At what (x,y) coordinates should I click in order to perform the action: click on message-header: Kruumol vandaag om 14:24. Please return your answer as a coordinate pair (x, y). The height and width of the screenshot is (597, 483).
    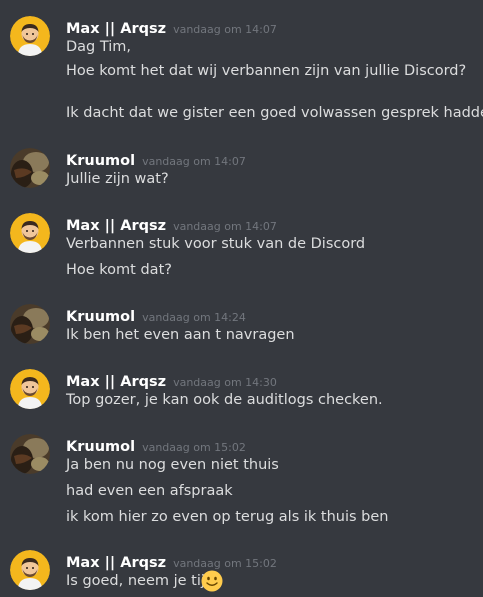
    Looking at the image, I should click on (156, 315).